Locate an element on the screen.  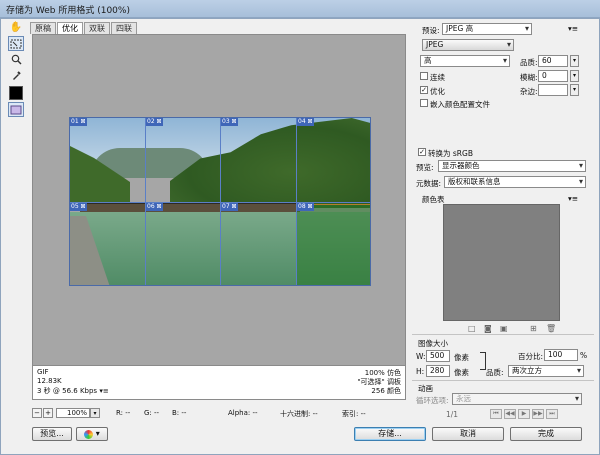
zoom-level-field: 100% is located at coordinates (73, 413).